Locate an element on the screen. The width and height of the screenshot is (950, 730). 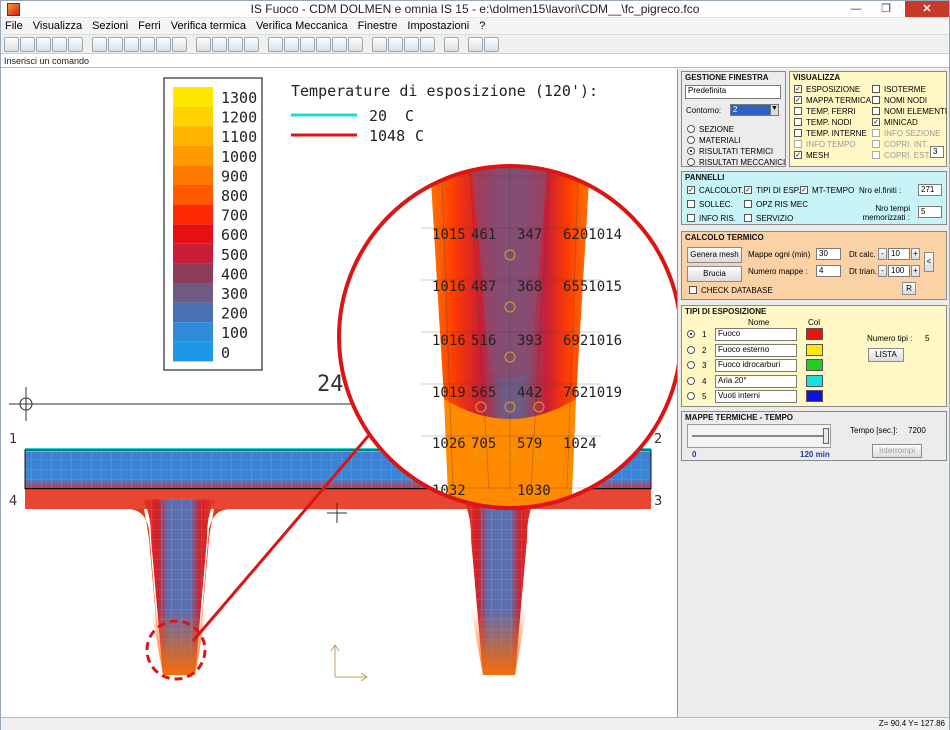
menu-file: File is located at coordinates (14, 26).